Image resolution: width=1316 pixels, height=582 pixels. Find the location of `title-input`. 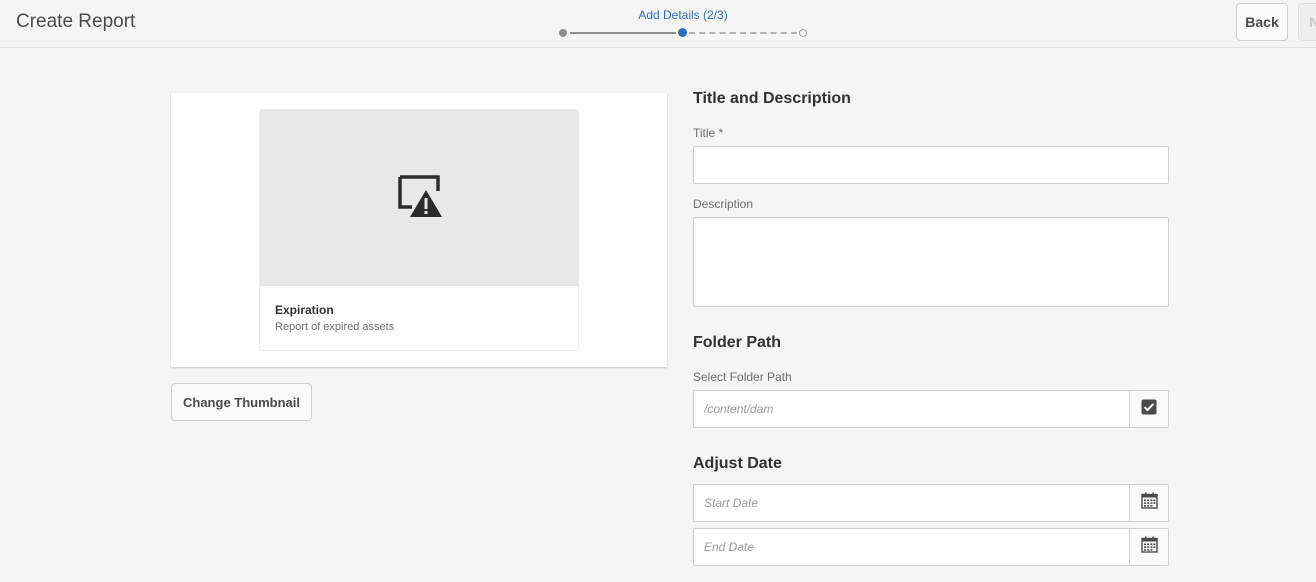

title-input is located at coordinates (931, 165).